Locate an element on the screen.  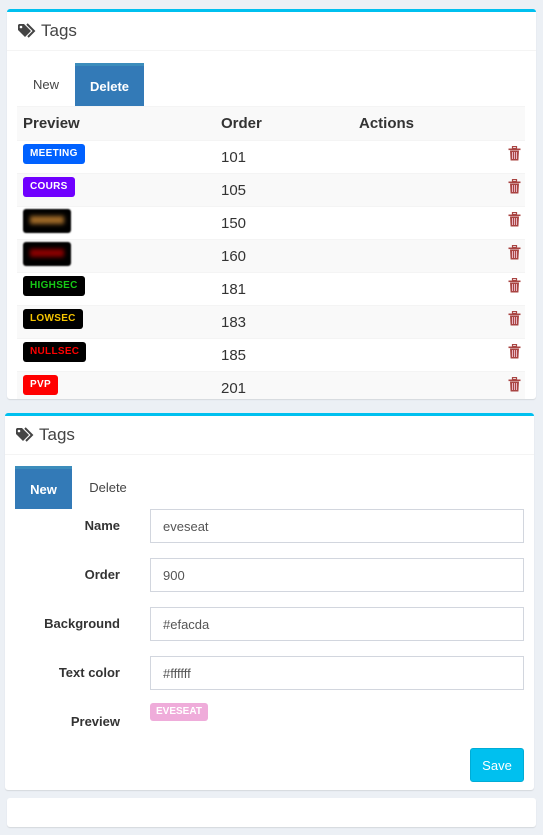
name-row: Name is located at coordinates (269, 526).